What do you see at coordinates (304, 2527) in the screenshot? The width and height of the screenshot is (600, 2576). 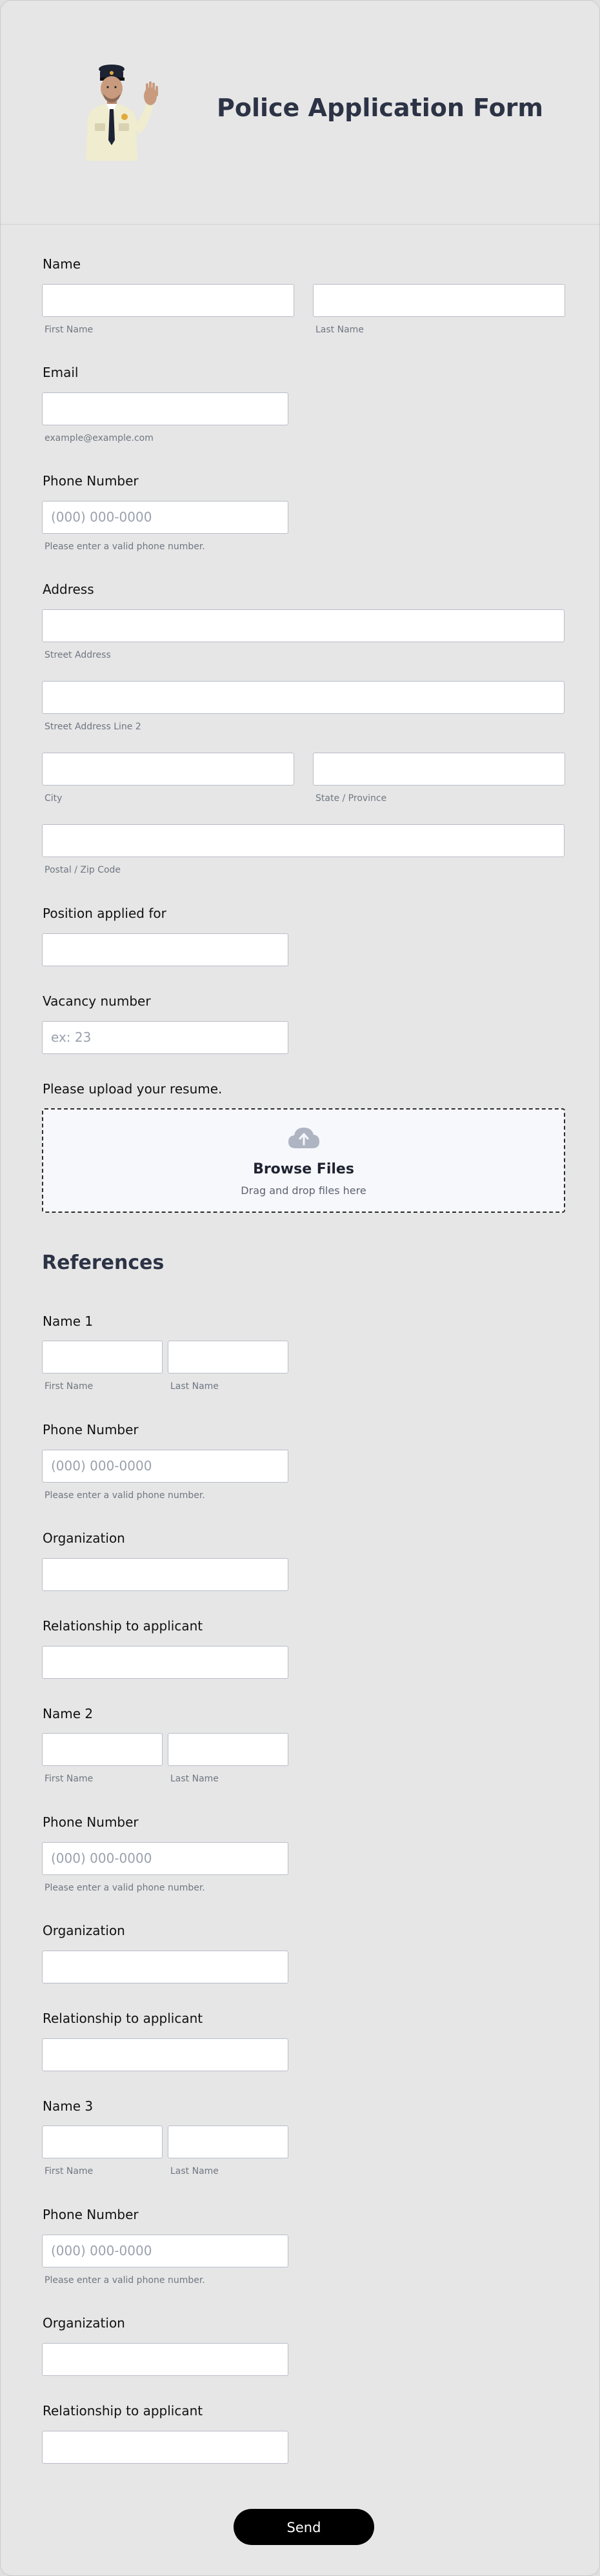 I see `send-button: Send` at bounding box center [304, 2527].